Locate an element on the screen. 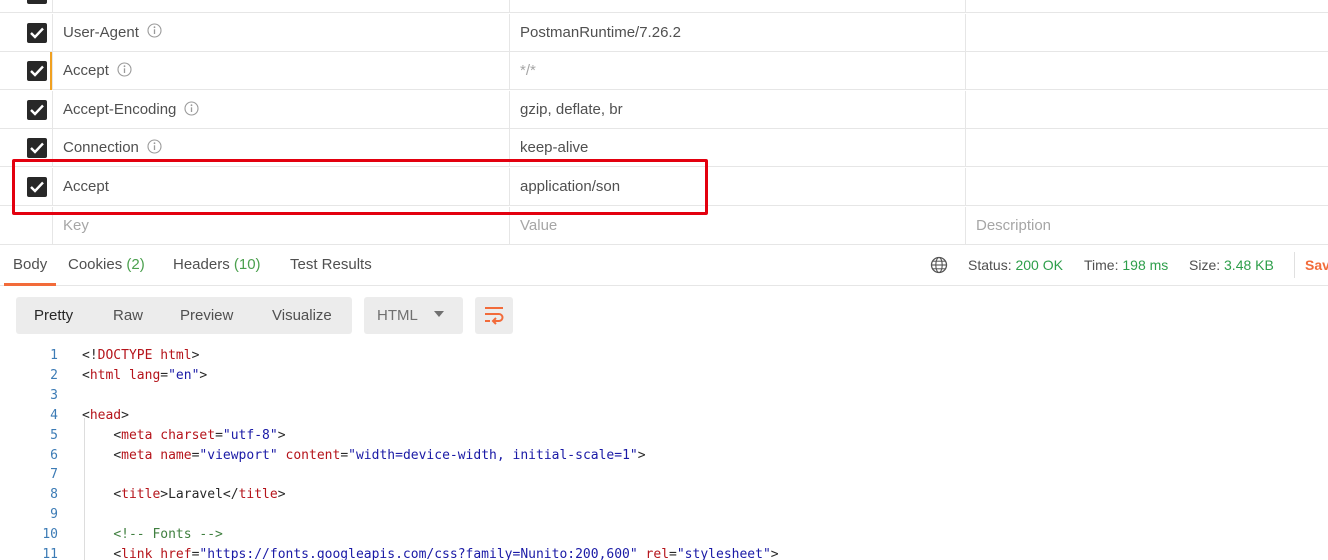 This screenshot has width=1328, height=560. format-select: HTML is located at coordinates (413, 315).